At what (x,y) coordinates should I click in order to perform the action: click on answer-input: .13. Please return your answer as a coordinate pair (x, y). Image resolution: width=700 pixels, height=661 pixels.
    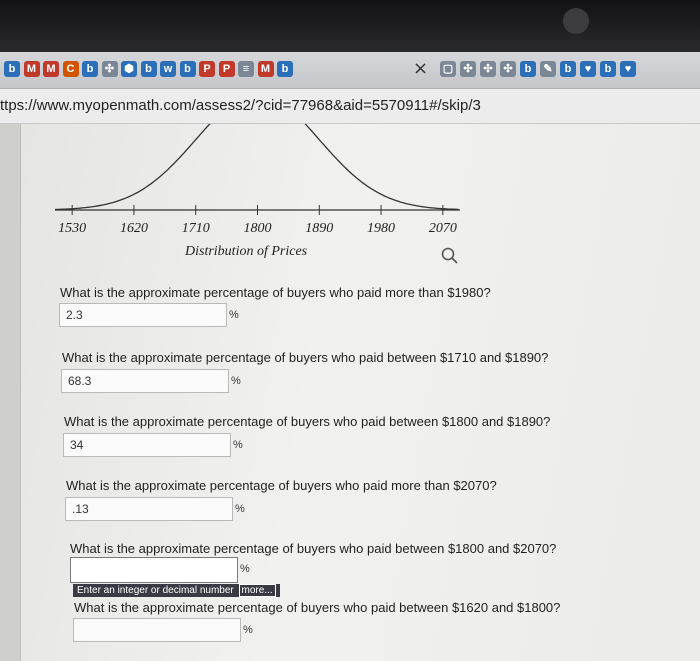
    Looking at the image, I should click on (149, 509).